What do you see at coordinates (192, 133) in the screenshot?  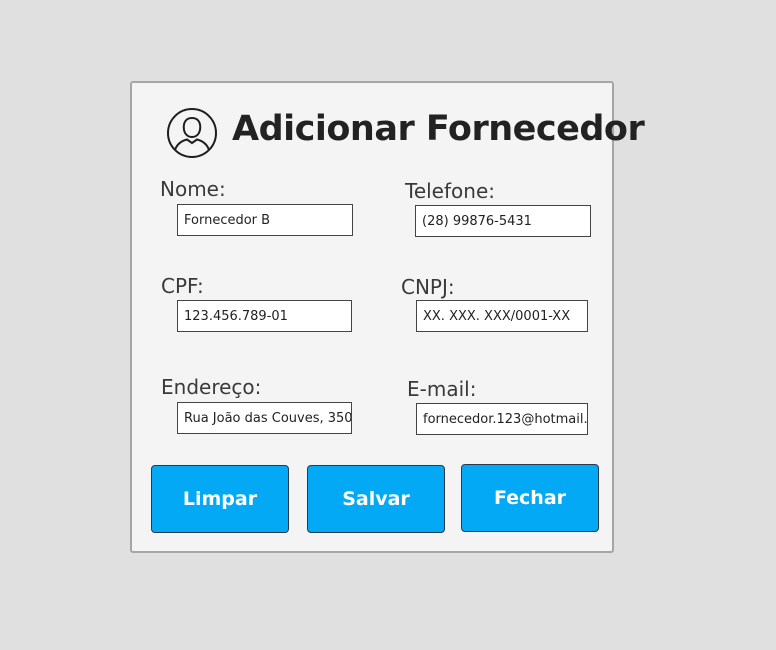 I see `user-avatar-icon` at bounding box center [192, 133].